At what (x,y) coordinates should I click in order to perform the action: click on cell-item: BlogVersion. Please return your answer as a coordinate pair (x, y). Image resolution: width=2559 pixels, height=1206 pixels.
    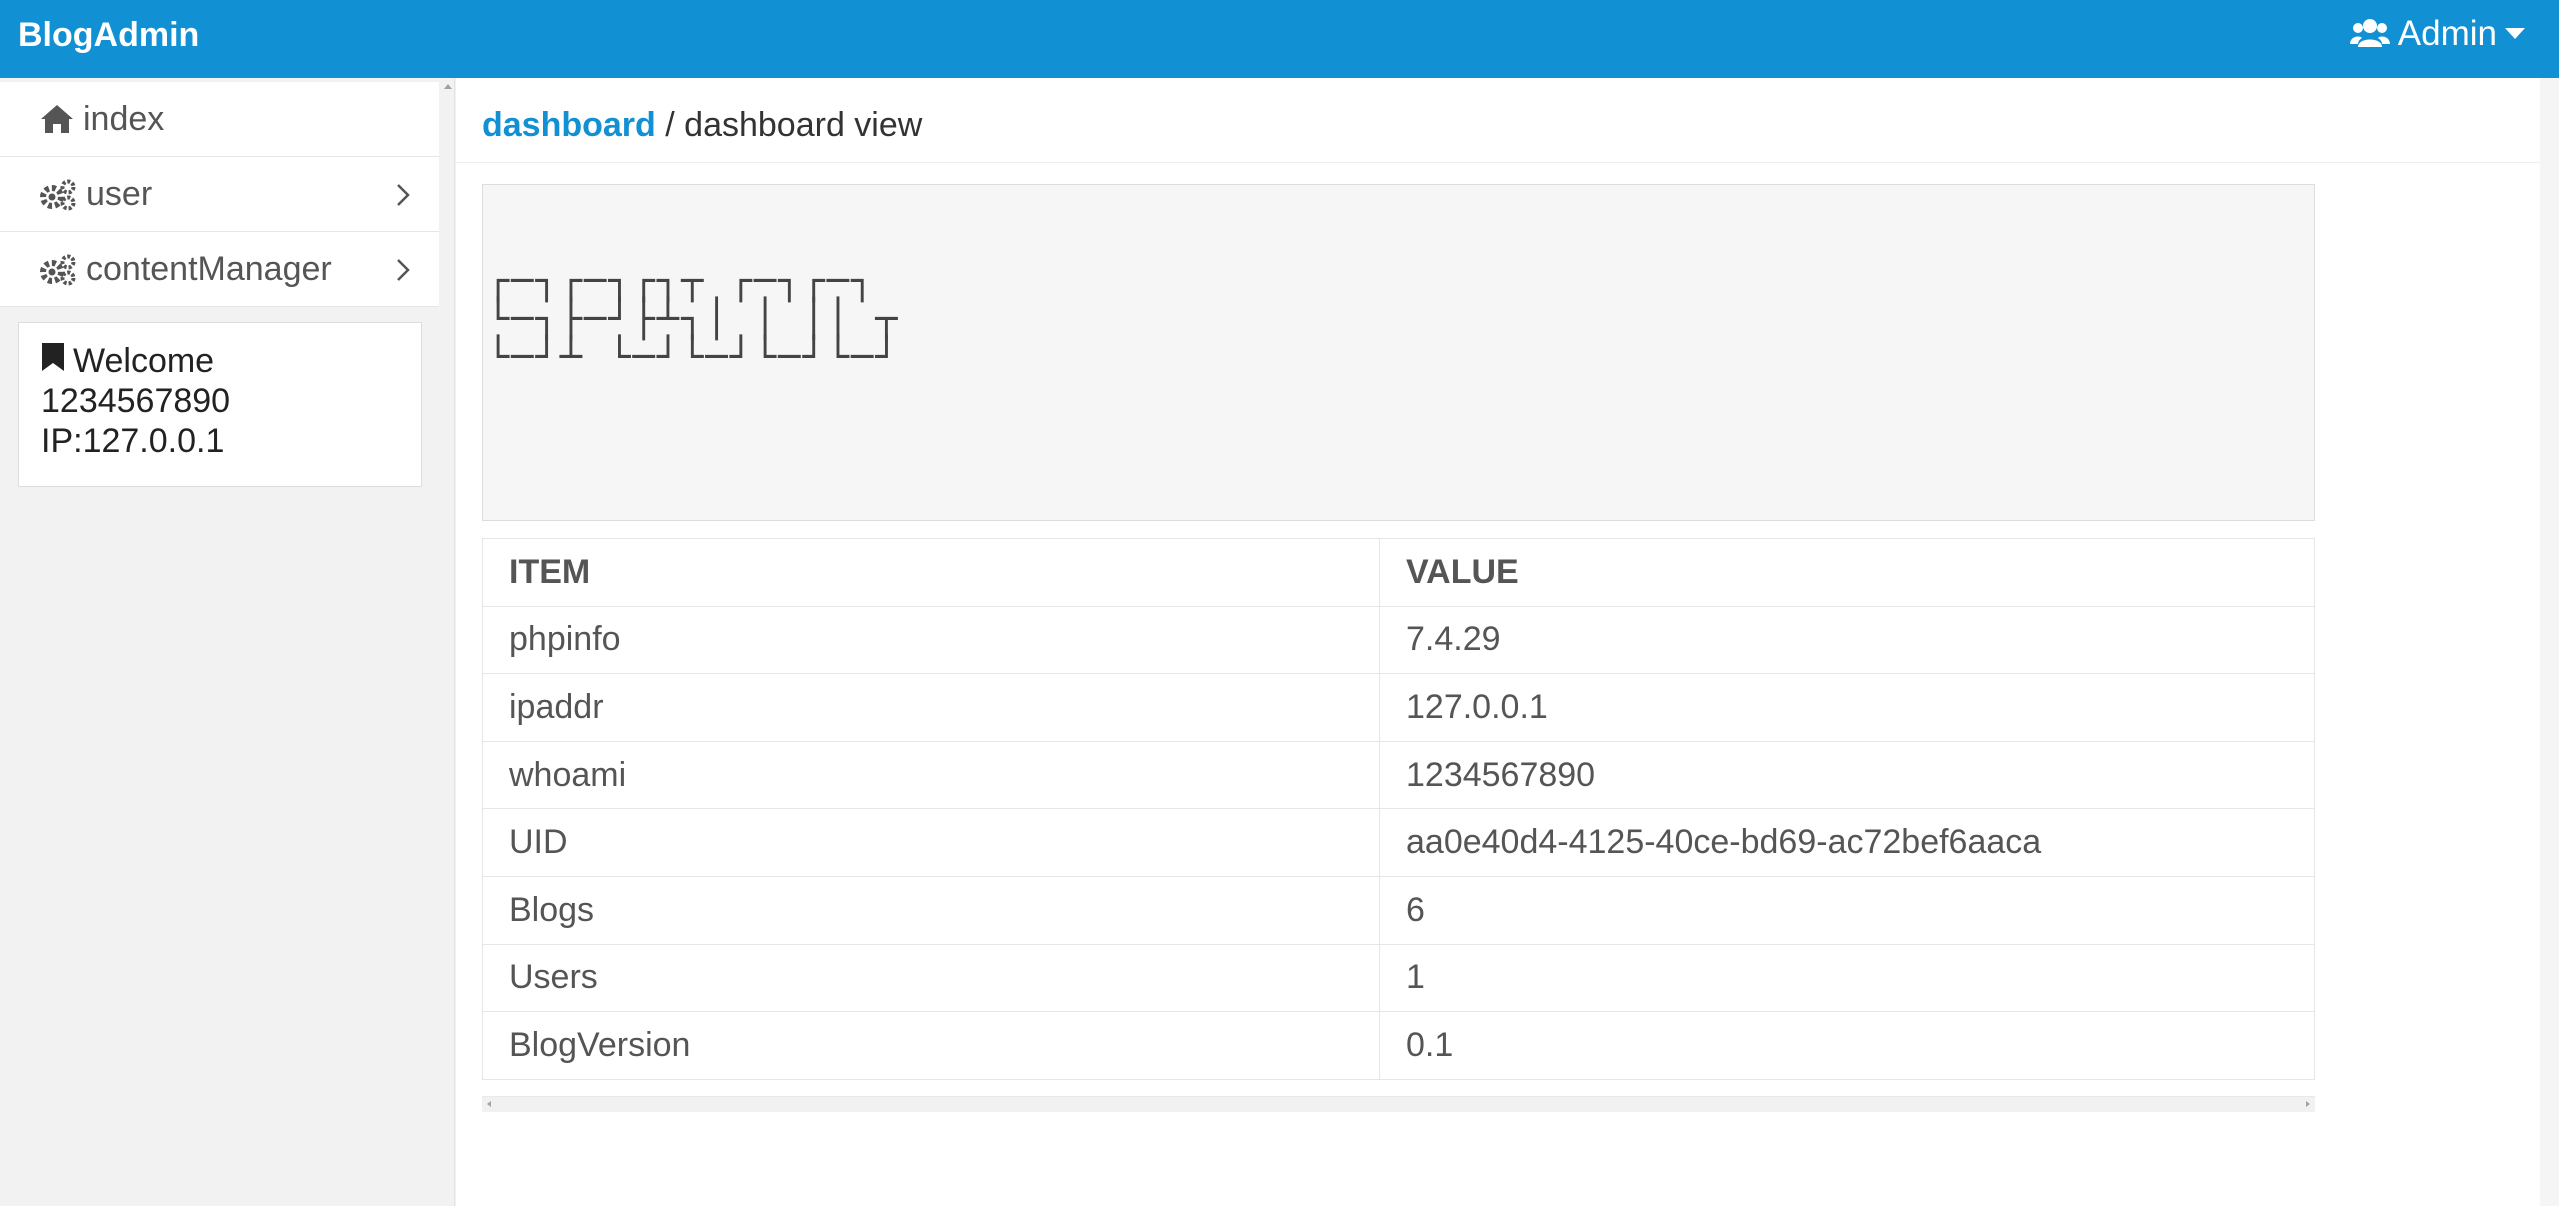
    Looking at the image, I should click on (931, 1045).